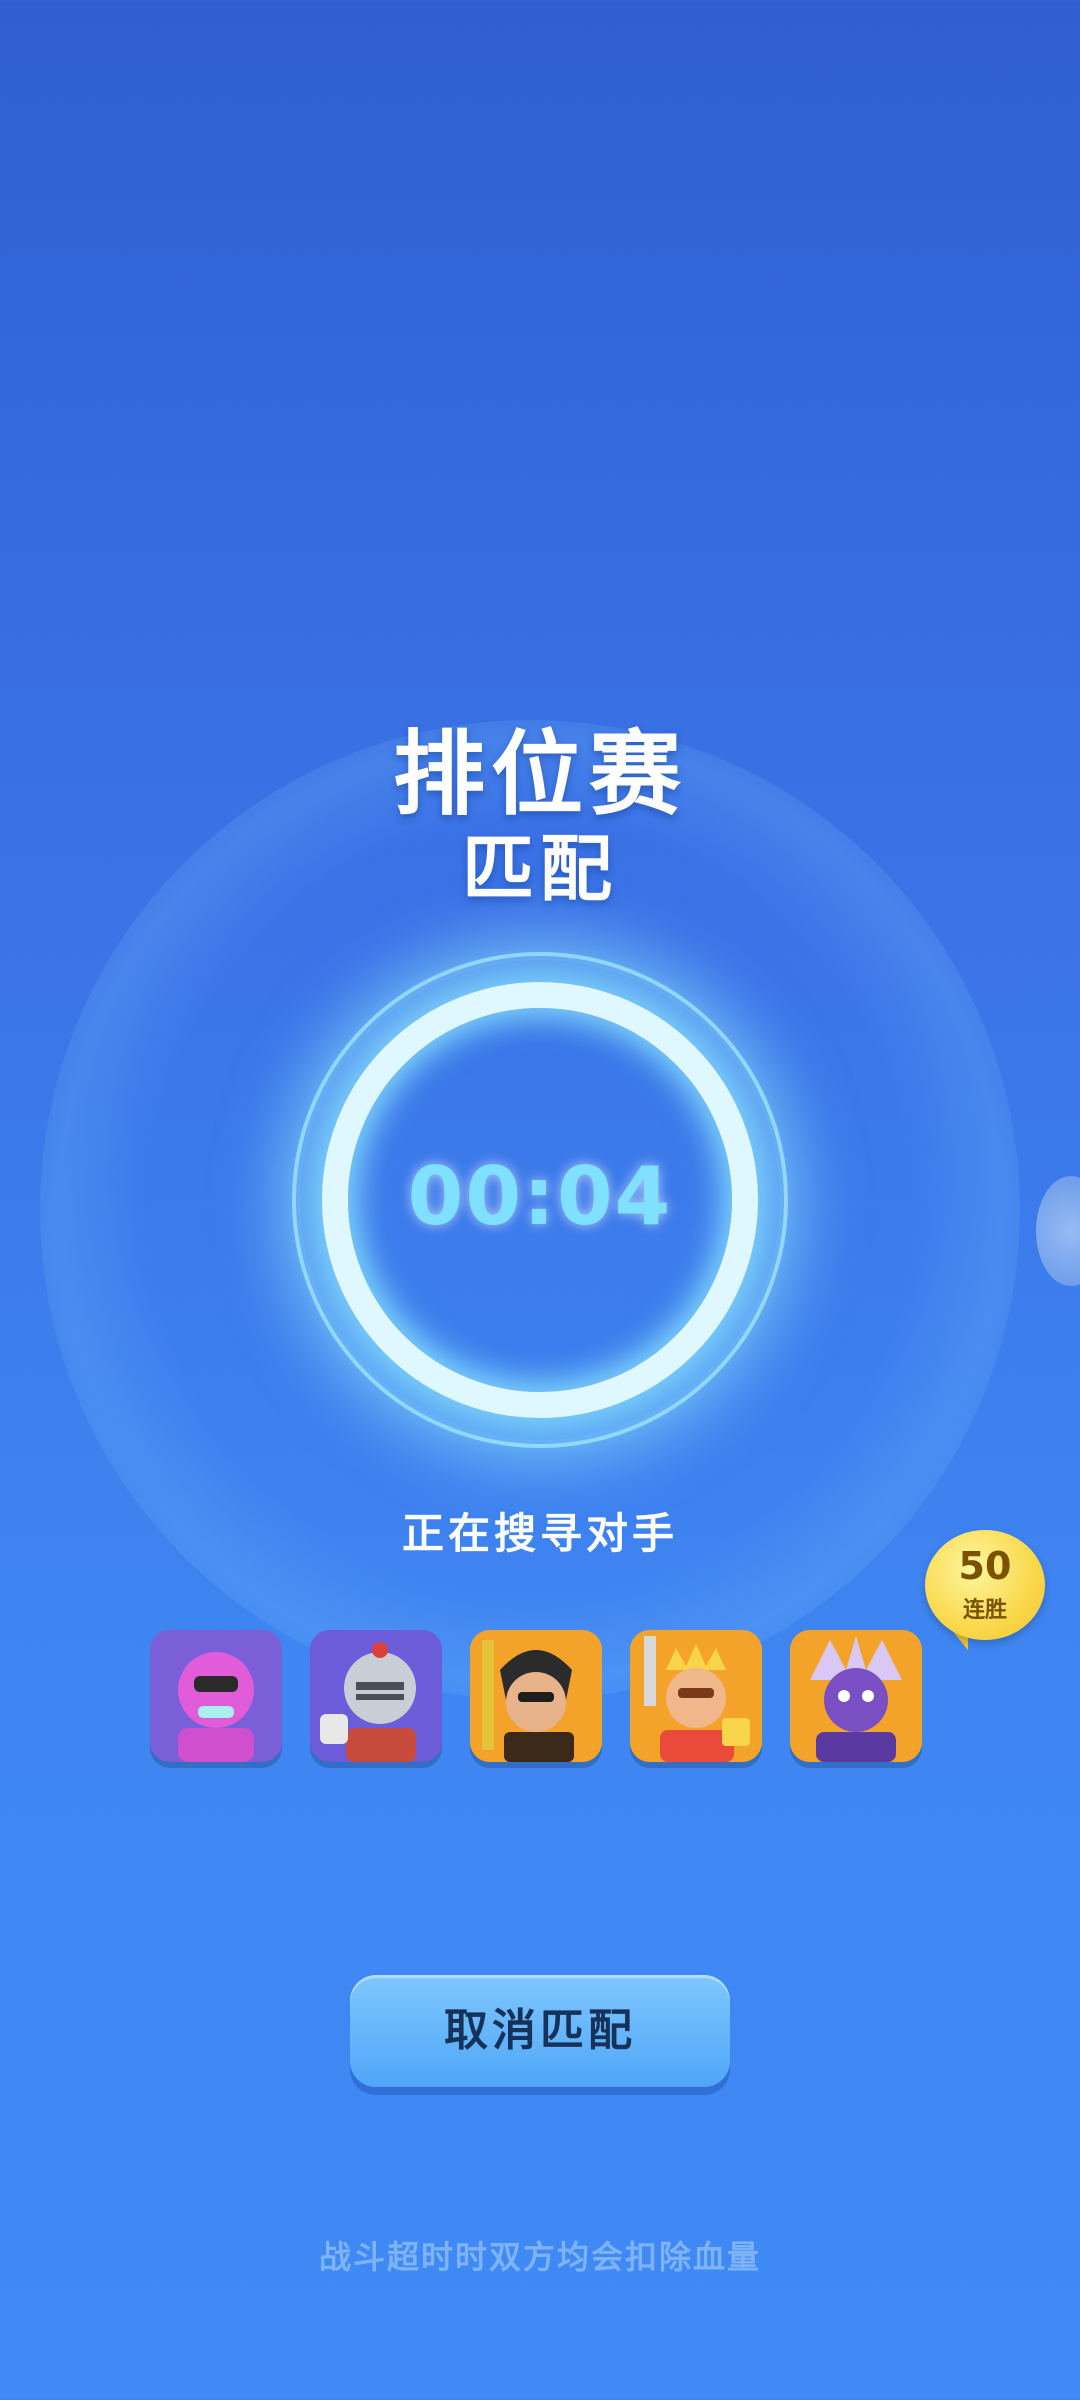  I want to click on streak-label: 连胜, so click(984, 1610).